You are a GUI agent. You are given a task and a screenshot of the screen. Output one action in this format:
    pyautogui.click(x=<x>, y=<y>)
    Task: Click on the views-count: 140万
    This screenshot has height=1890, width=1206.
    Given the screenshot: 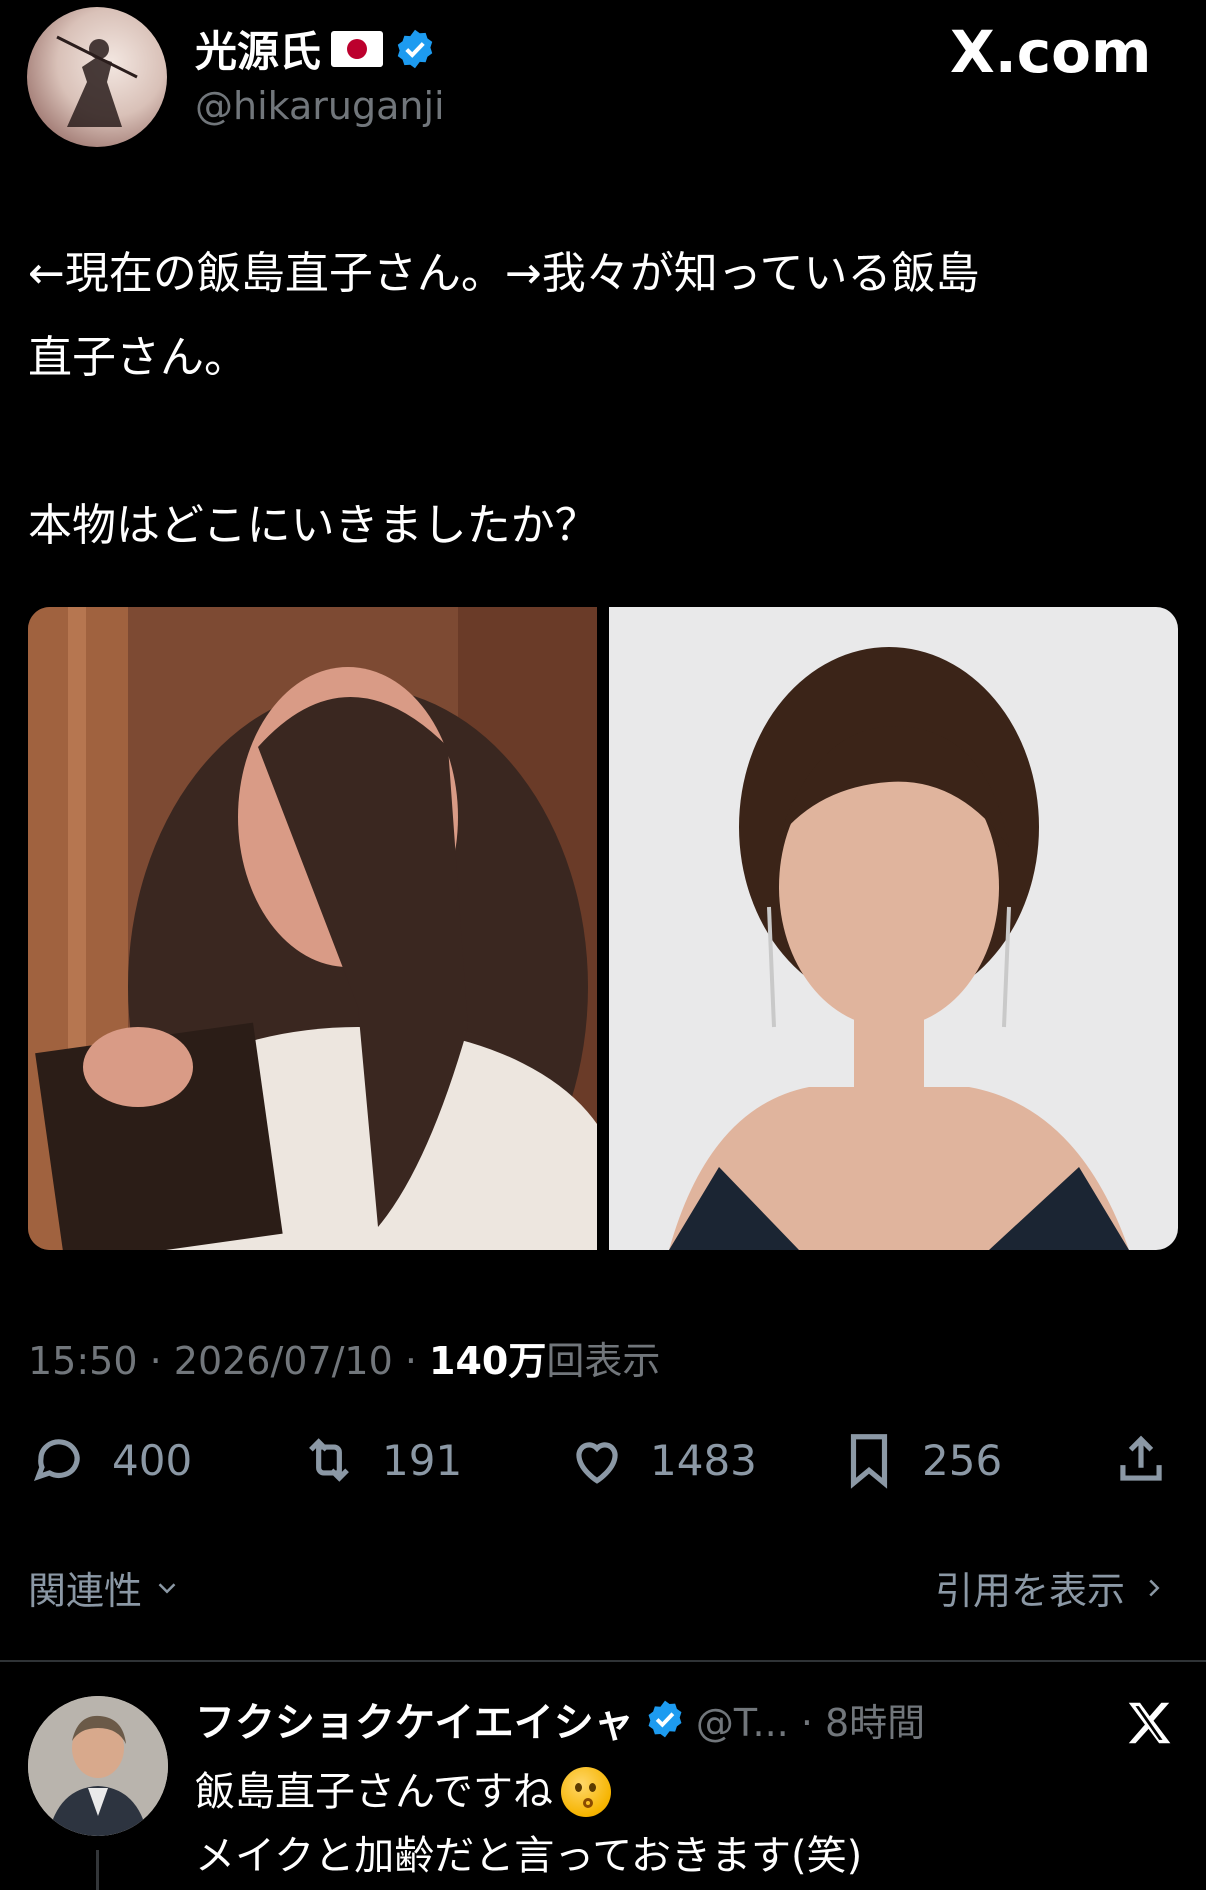 What is the action you would take?
    pyautogui.click(x=488, y=1361)
    